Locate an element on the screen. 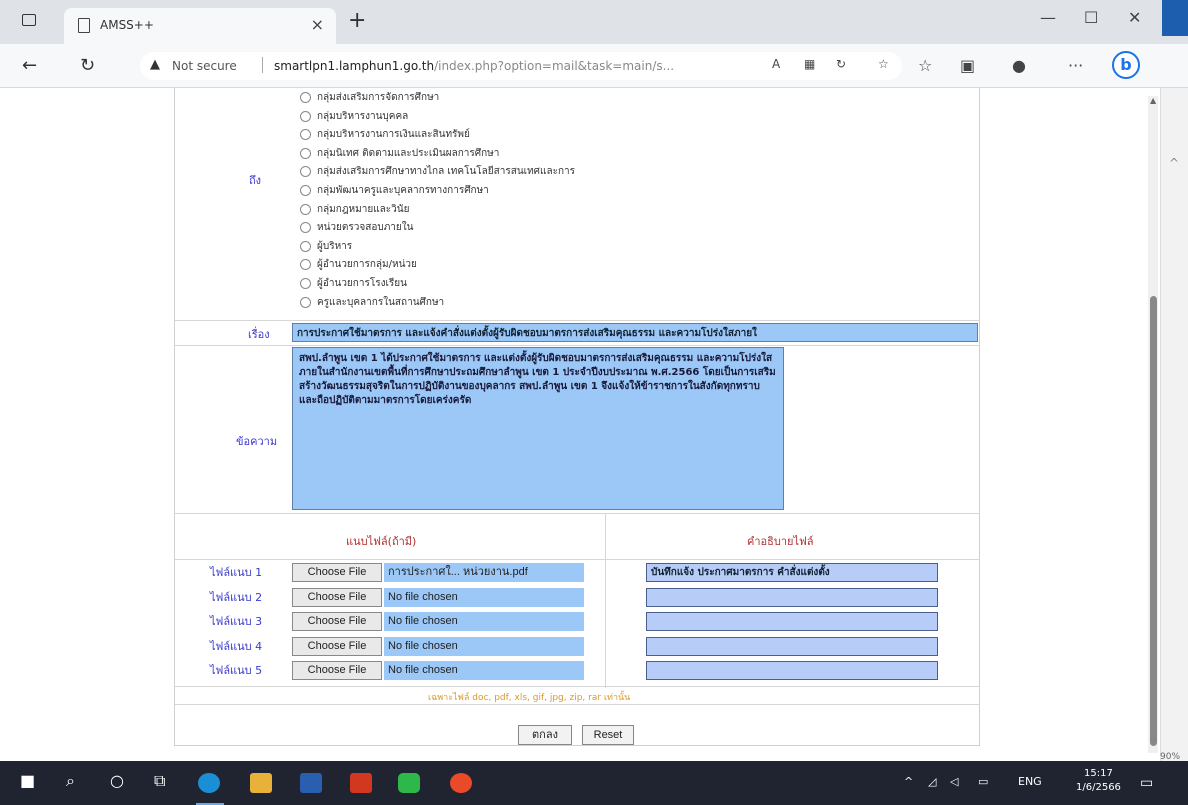 This screenshot has width=1188, height=805. recipient-option: กลุ่มส่งเสริมการจัดการศึกษา is located at coordinates (369, 97).